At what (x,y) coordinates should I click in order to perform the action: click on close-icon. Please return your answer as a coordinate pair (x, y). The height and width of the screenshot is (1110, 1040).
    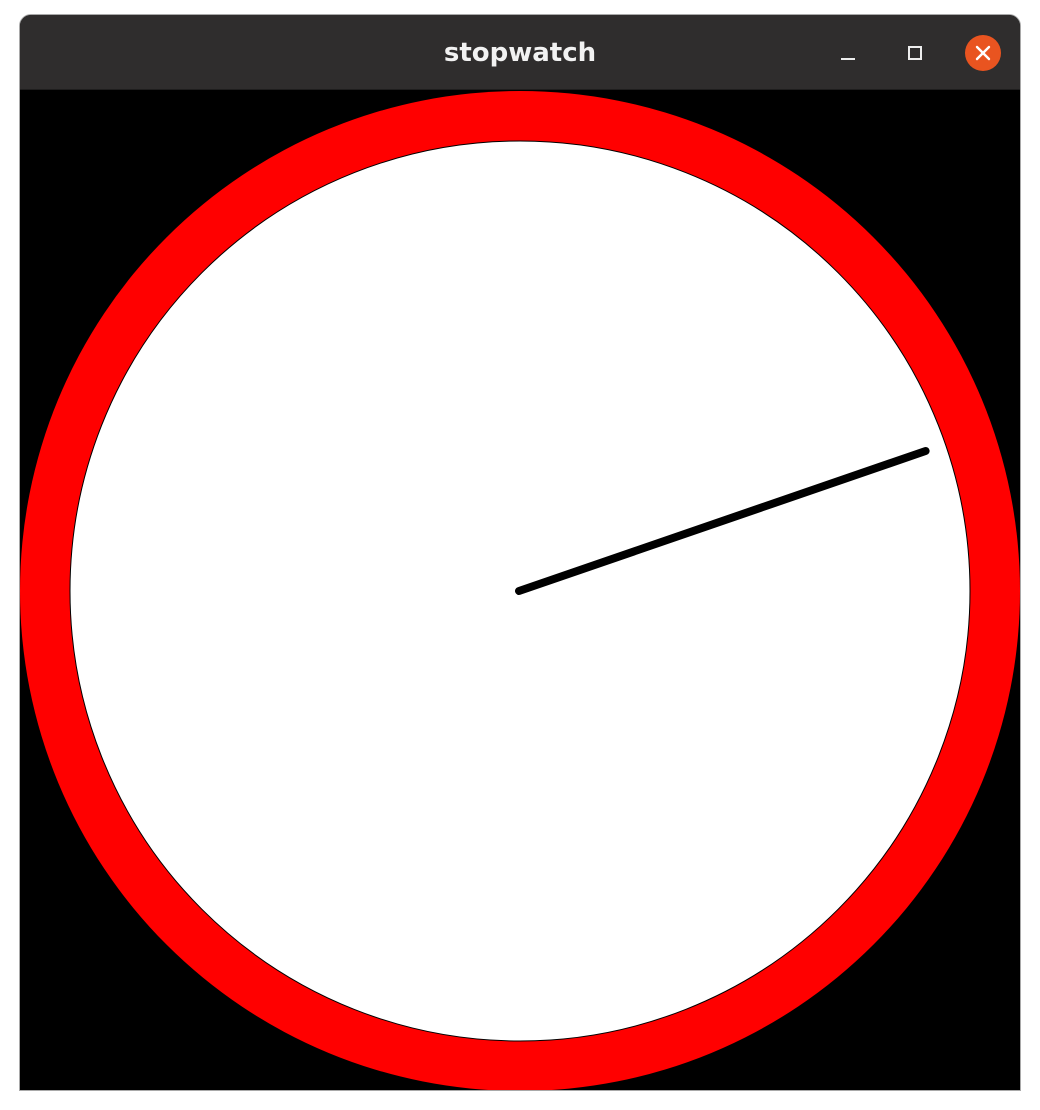
    Looking at the image, I should click on (983, 53).